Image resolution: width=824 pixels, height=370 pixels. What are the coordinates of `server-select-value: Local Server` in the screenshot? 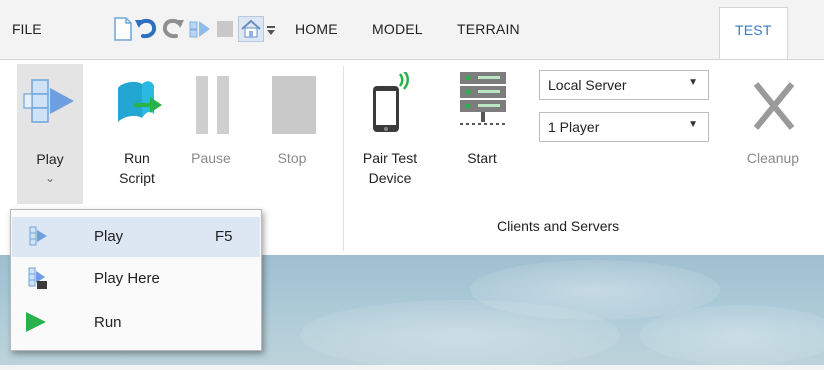 It's located at (587, 85).